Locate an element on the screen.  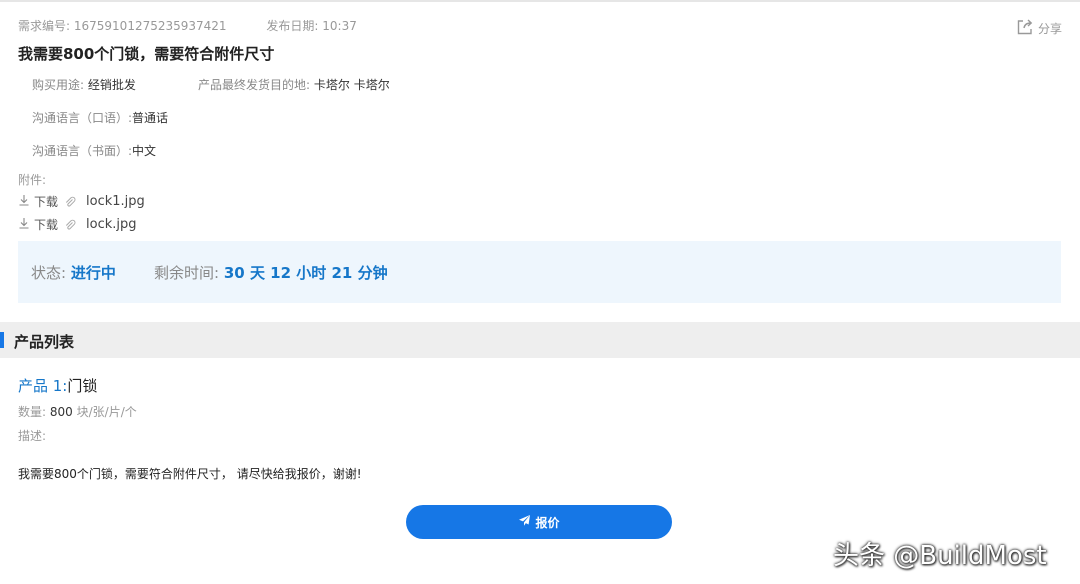
destination-label: 产品最终发货目的地: is located at coordinates (254, 85).